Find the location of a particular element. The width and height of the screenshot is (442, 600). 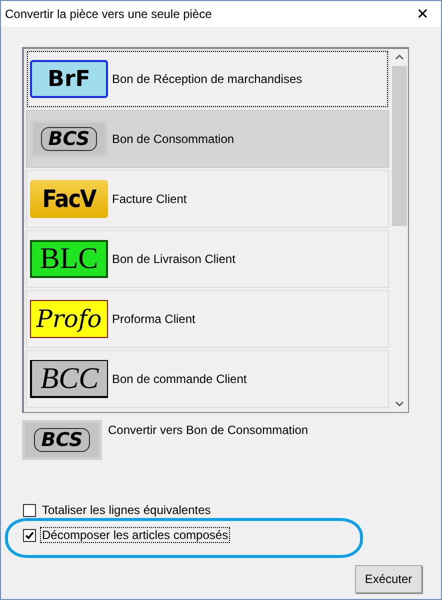

window-title: Convertir la pièce vers une seule pièce is located at coordinates (108, 14).